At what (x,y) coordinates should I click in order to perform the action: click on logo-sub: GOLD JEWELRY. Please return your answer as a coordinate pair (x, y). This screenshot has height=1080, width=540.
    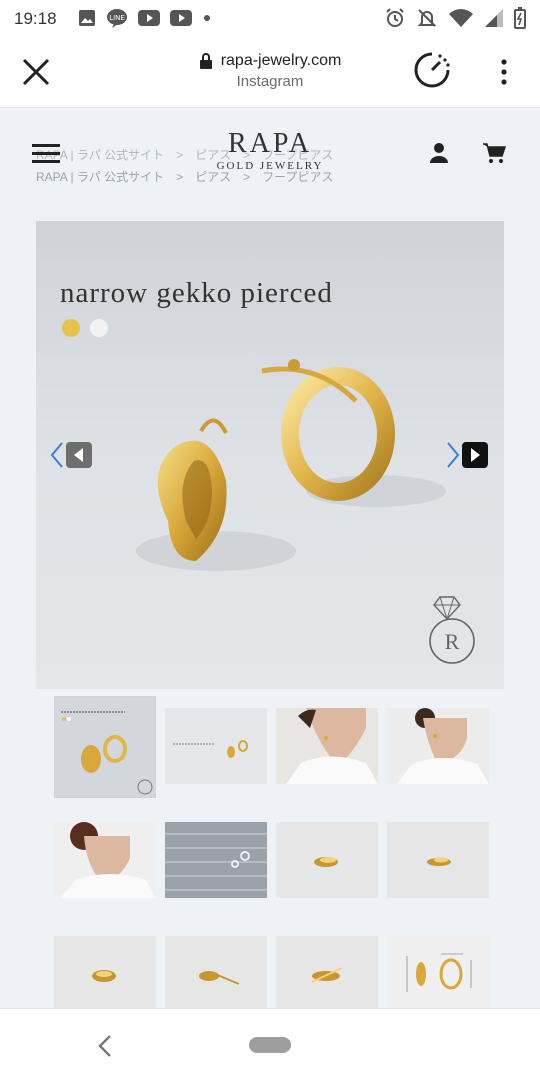
    Looking at the image, I should click on (270, 166).